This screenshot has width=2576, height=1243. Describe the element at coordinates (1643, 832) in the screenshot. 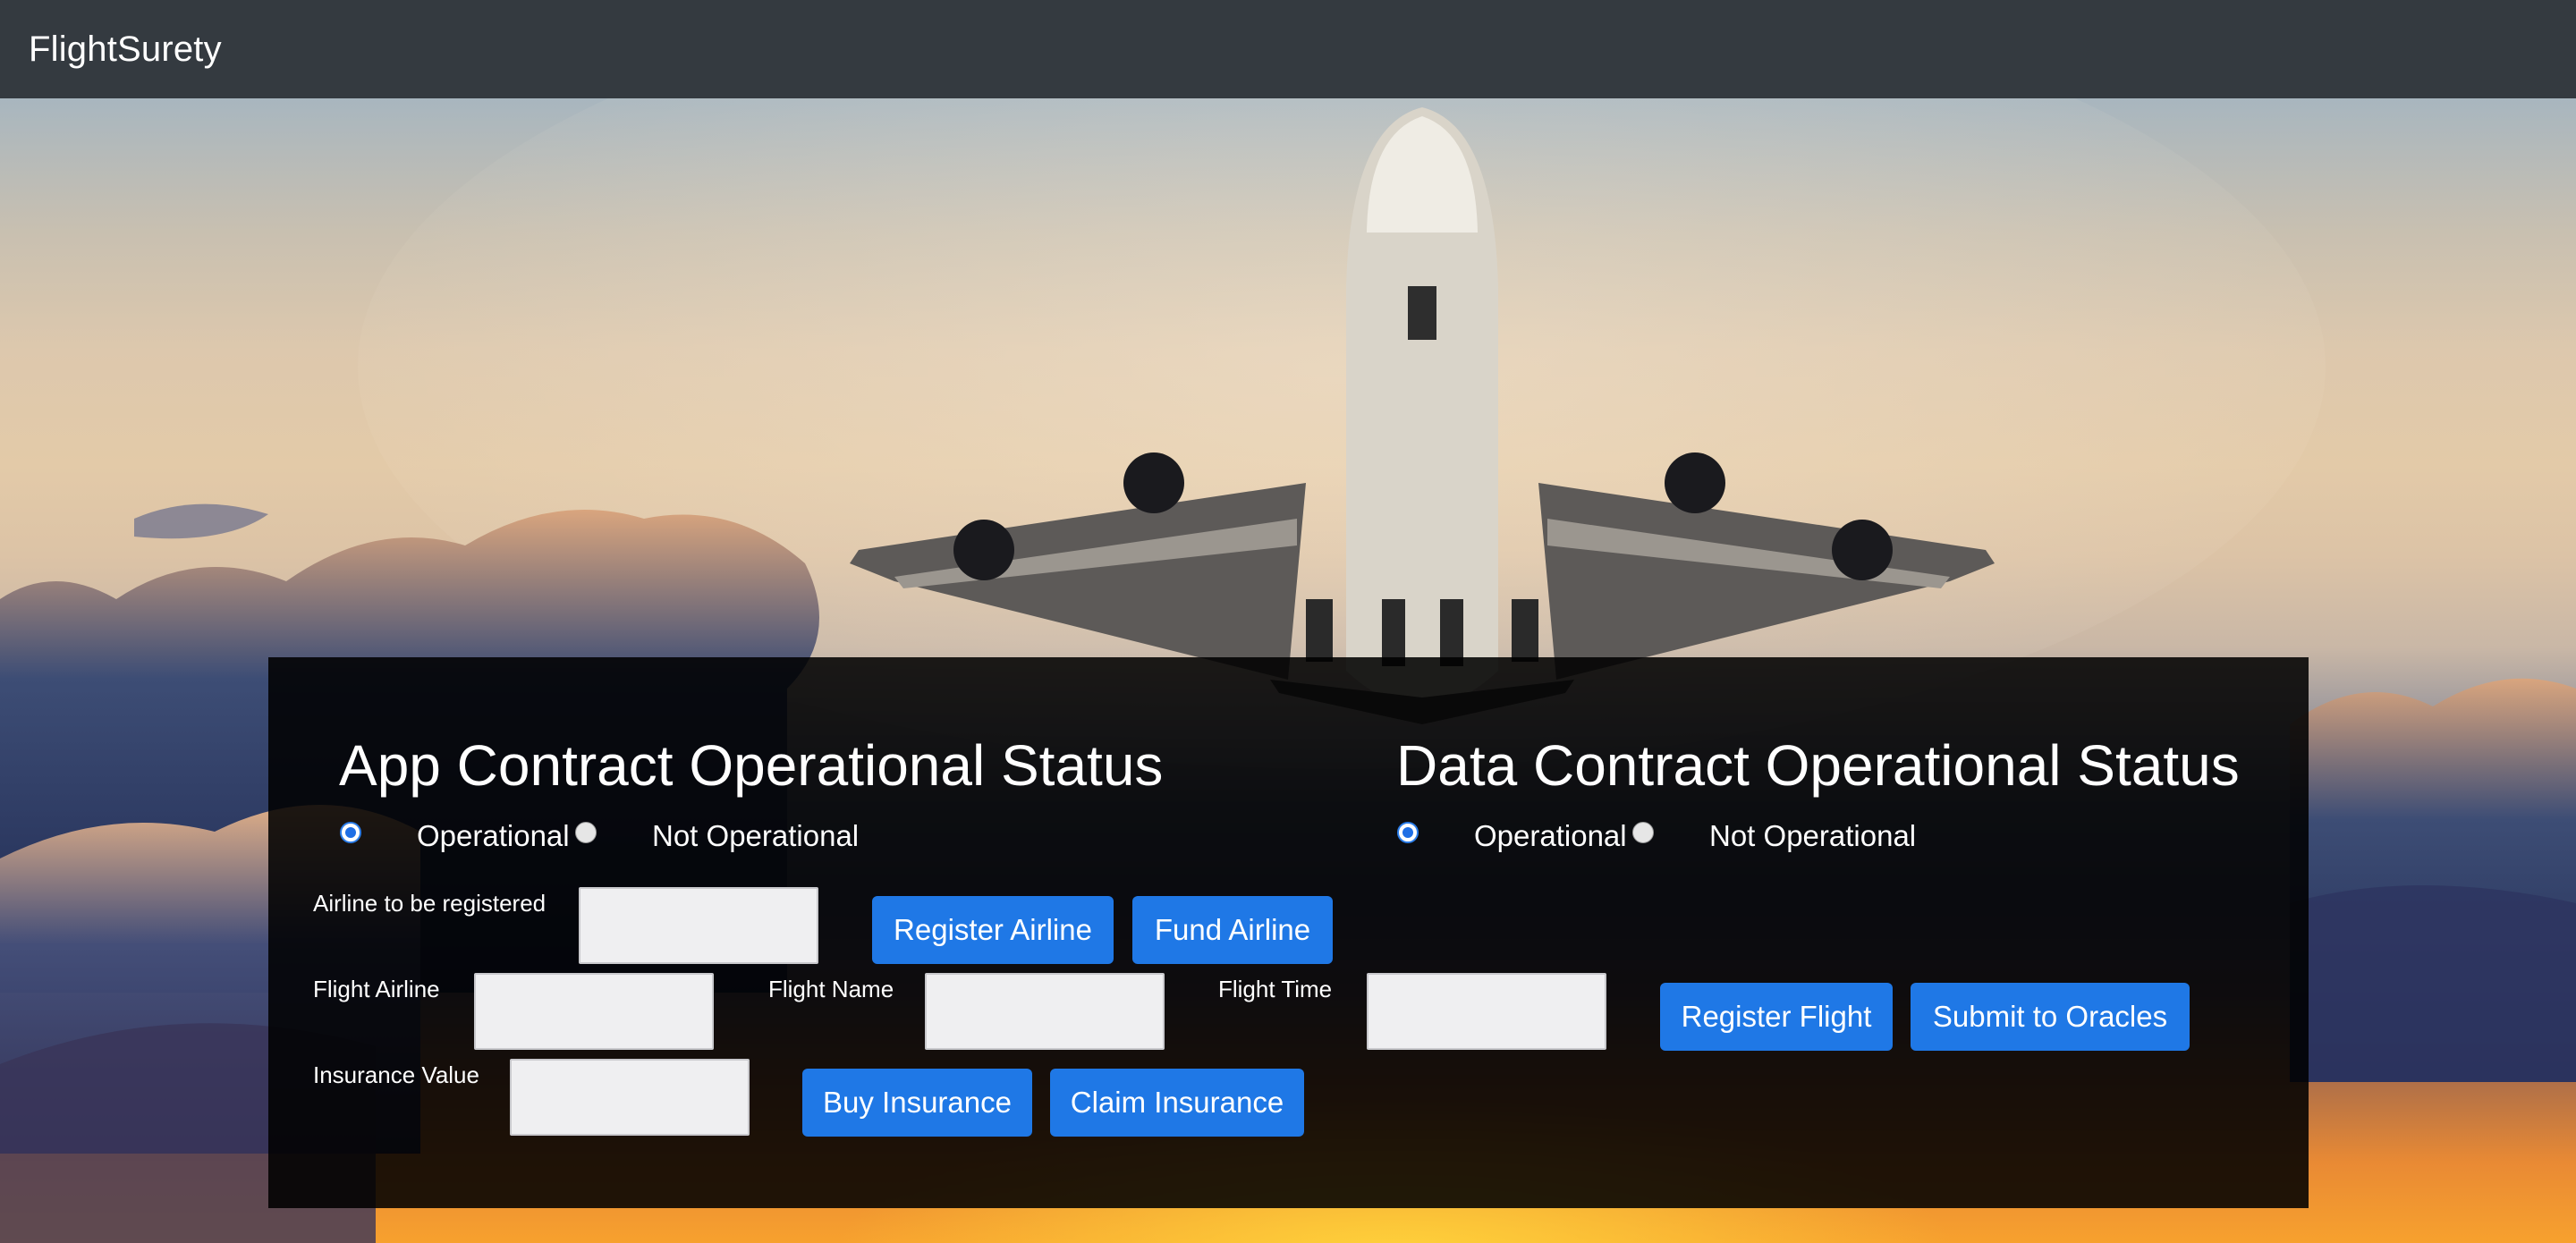

I see `data-not-operational-radio` at that location.